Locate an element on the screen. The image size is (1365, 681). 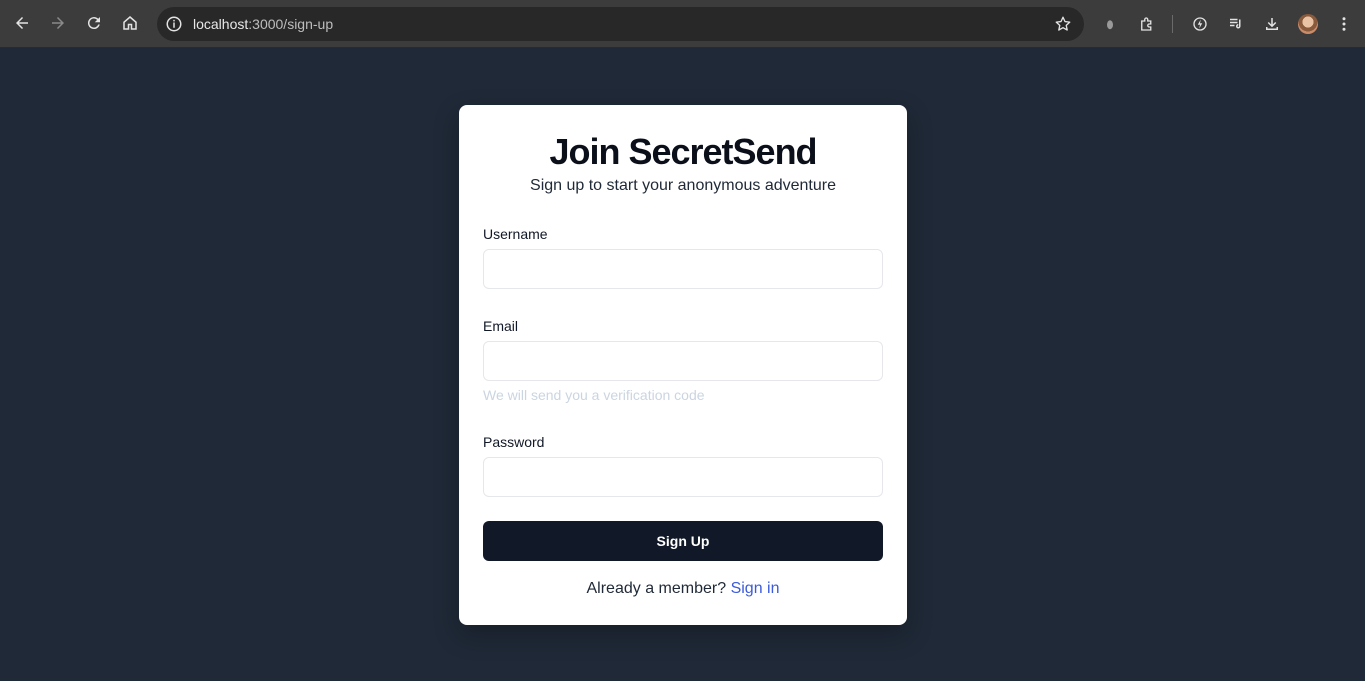
home-icon is located at coordinates (130, 23).